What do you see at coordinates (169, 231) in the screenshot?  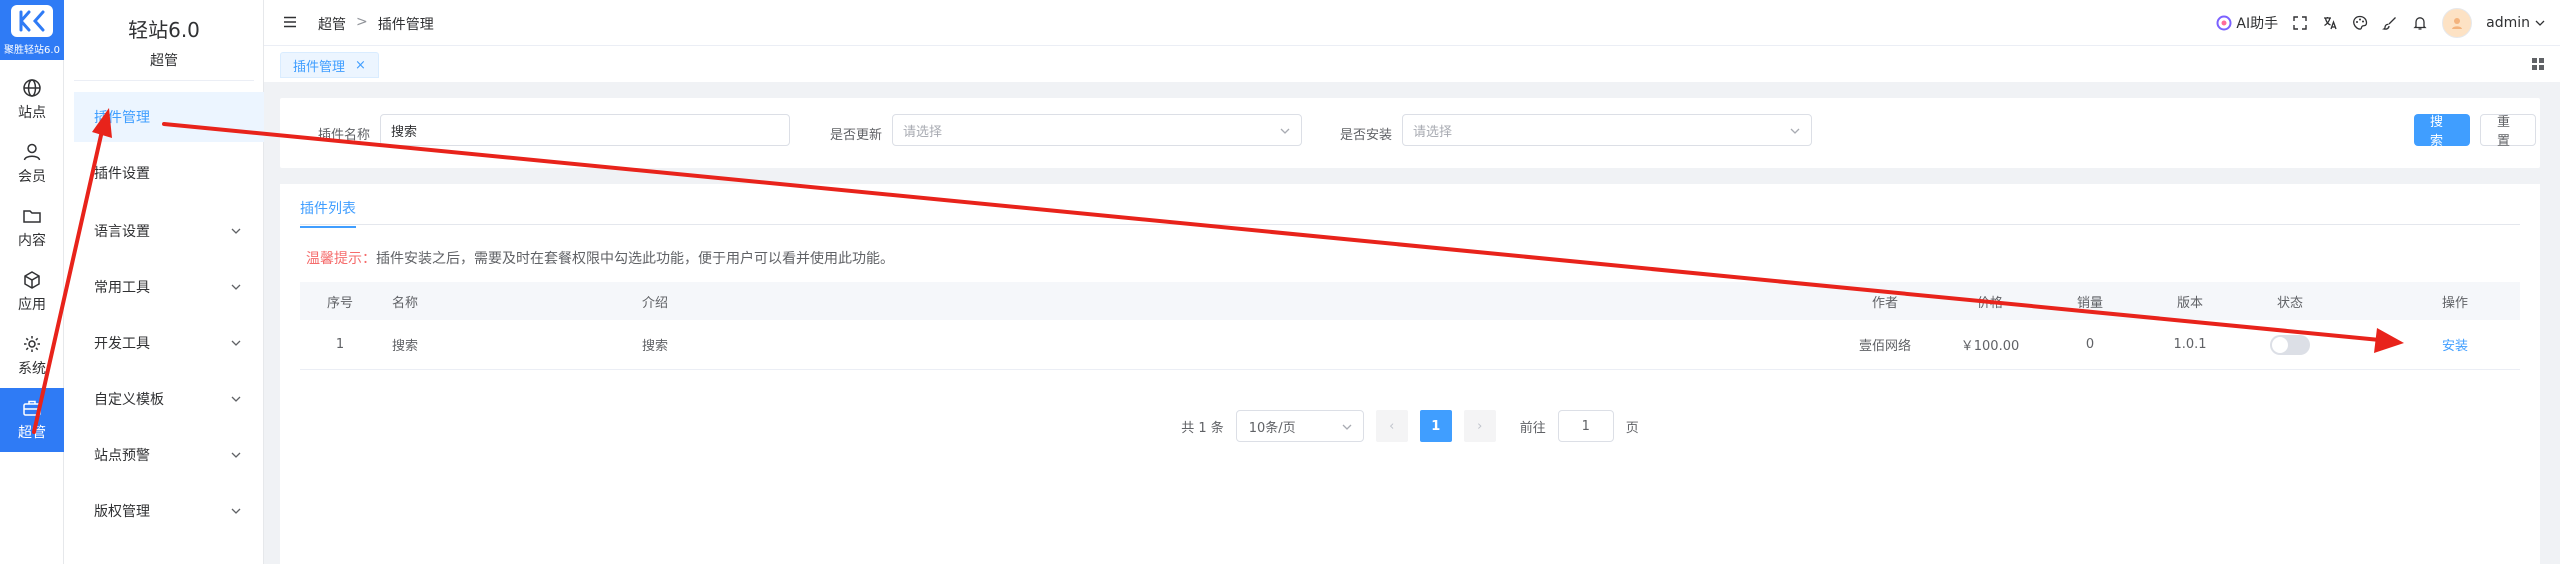 I see `sidebar-item-language: 语言设置` at bounding box center [169, 231].